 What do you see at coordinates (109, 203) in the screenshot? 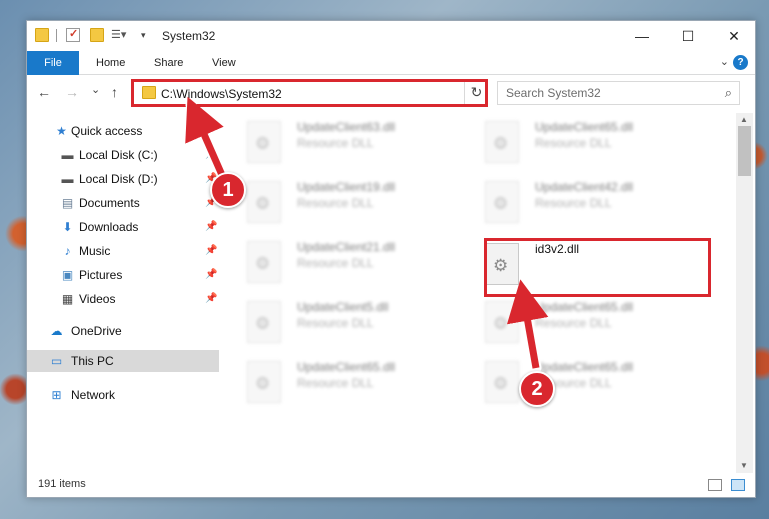
I see `nav-label: Documents` at bounding box center [109, 203].